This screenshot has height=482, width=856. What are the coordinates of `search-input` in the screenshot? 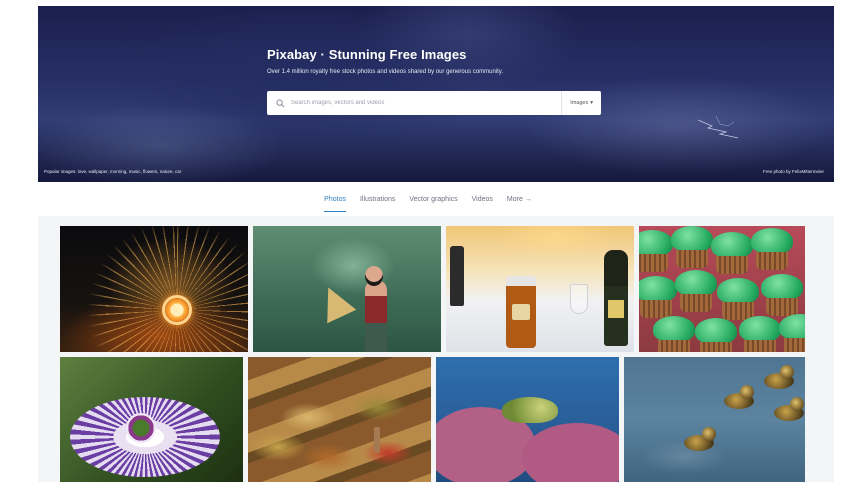 It's located at (424, 103).